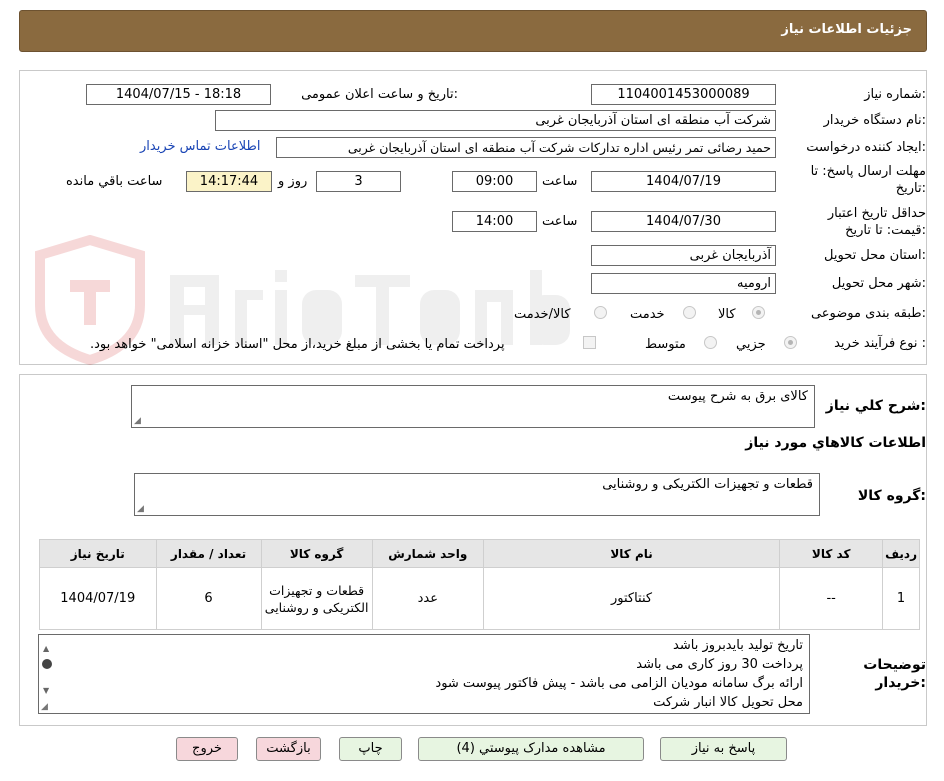 The width and height of the screenshot is (944, 781). I want to click on print-button: چاپ, so click(370, 749).